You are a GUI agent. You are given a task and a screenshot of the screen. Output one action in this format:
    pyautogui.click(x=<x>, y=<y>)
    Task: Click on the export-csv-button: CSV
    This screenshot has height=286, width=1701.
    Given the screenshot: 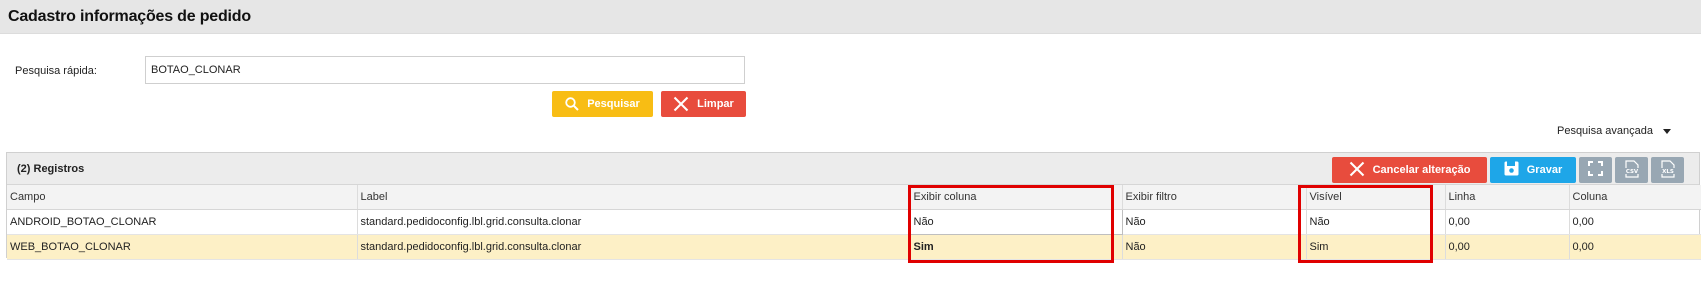 What is the action you would take?
    pyautogui.click(x=1631, y=170)
    